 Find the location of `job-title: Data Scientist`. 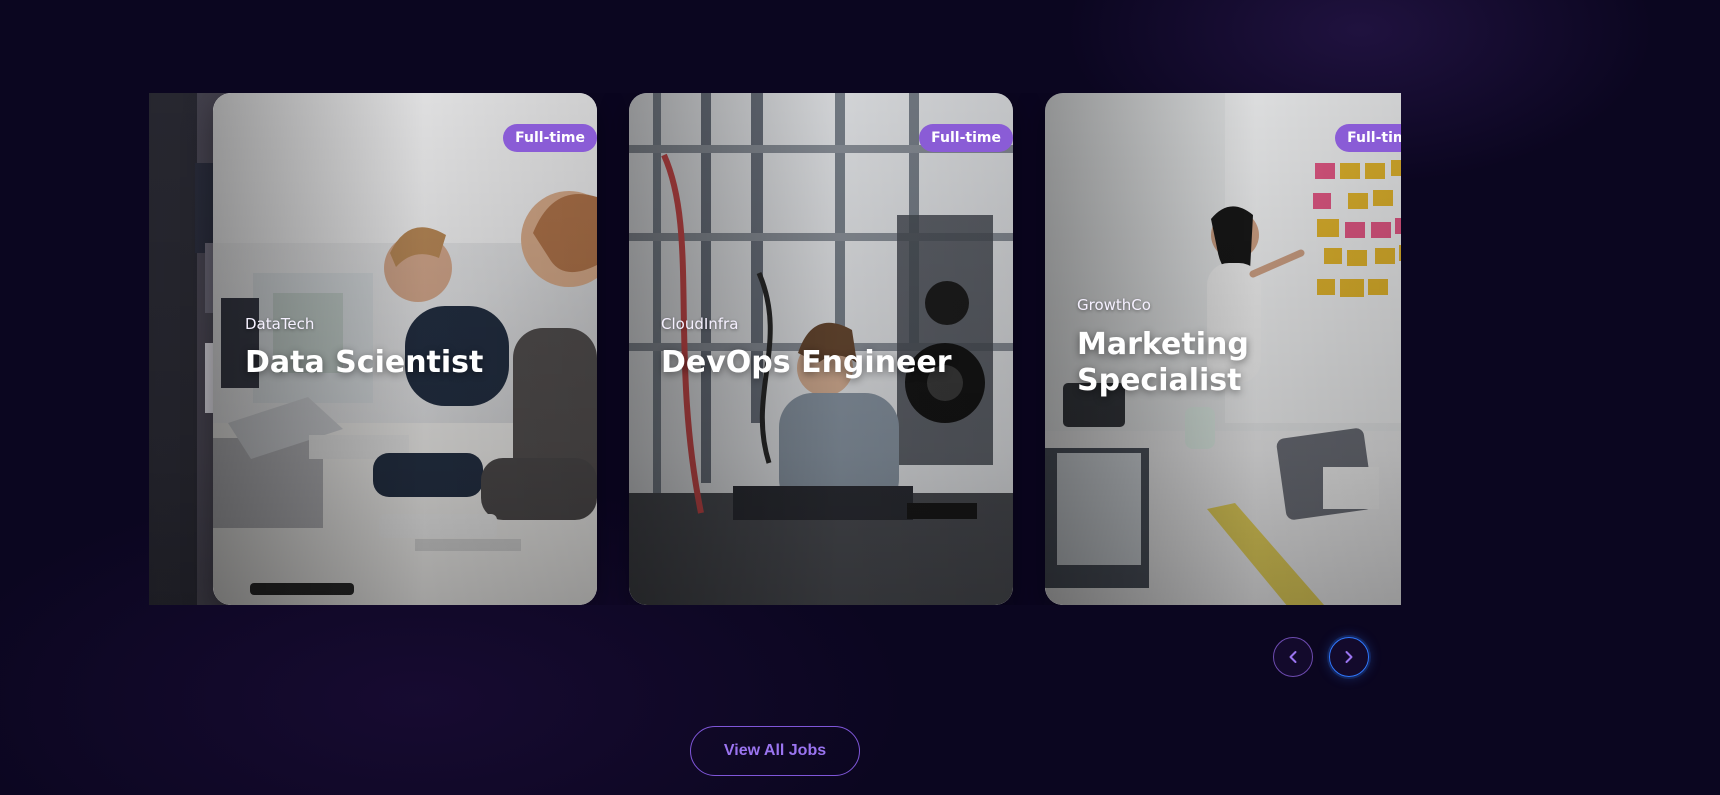

job-title: Data Scientist is located at coordinates (364, 362).